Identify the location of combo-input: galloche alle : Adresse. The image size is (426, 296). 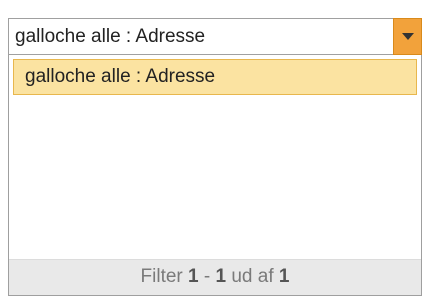
(200, 36).